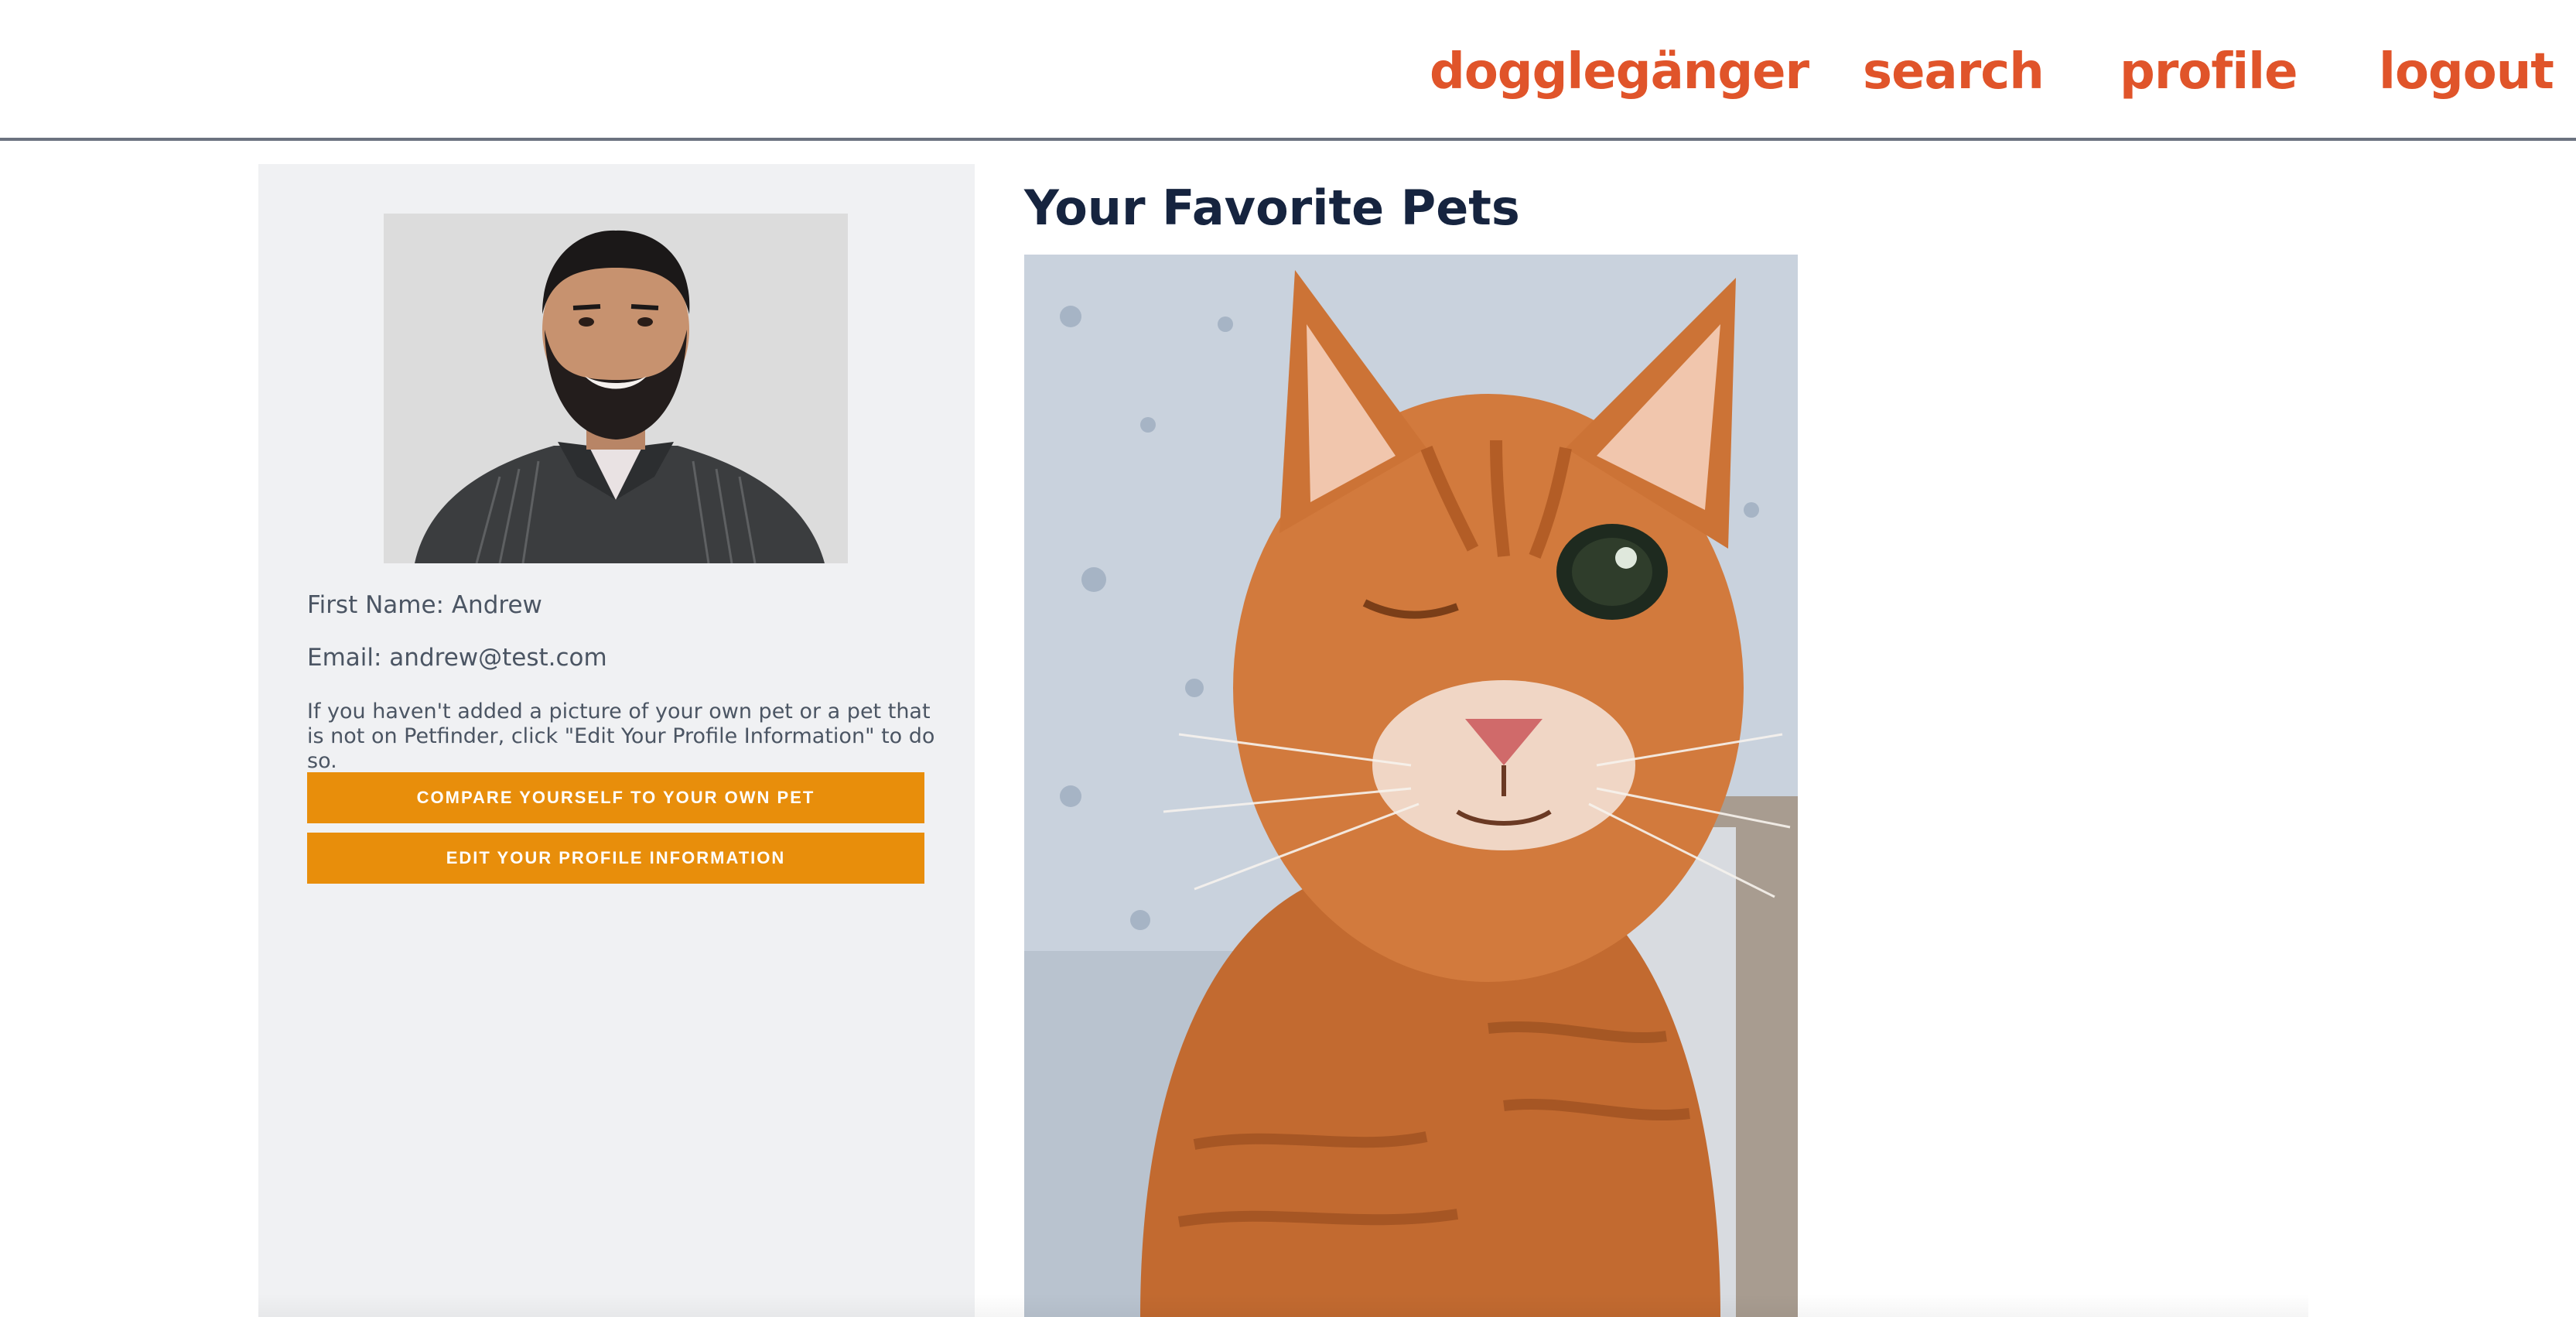  What do you see at coordinates (615, 797) in the screenshot?
I see `compare-own-pet-button: COMPARE YOURSELF TO YOUR OWN PET` at bounding box center [615, 797].